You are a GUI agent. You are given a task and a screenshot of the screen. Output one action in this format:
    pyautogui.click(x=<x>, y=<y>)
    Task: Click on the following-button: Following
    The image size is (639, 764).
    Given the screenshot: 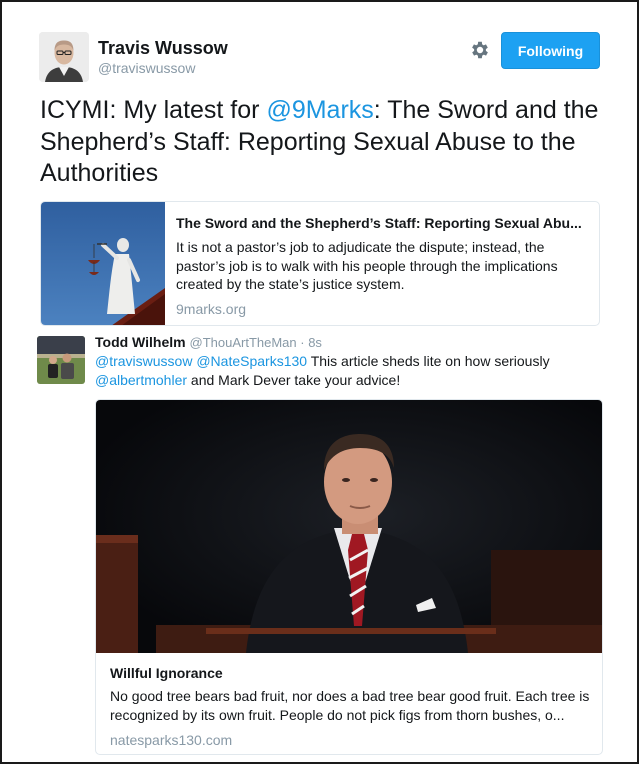 What is the action you would take?
    pyautogui.click(x=550, y=50)
    